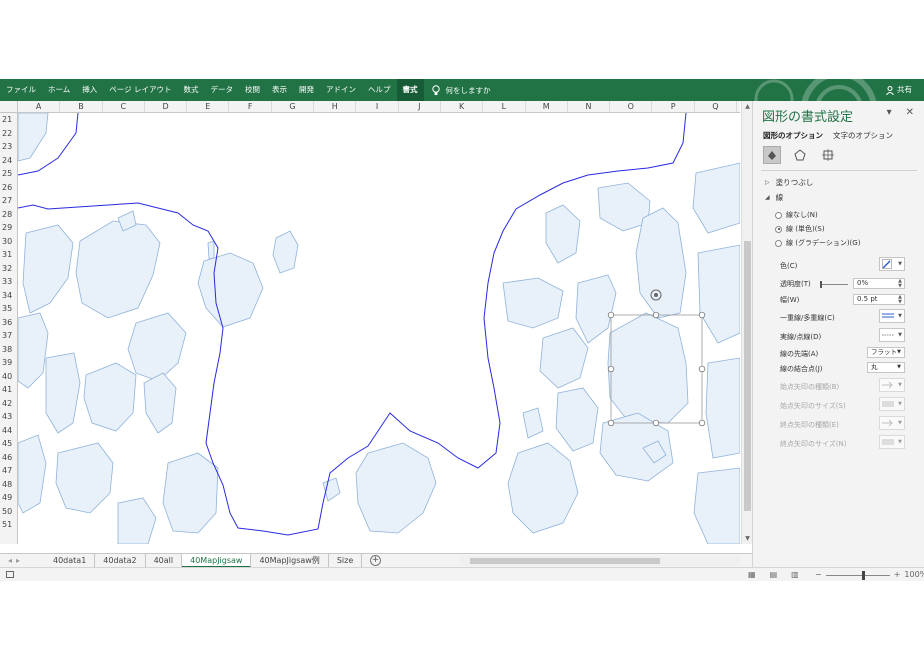  What do you see at coordinates (306, 90) in the screenshot?
I see `tab-developer: 開発` at bounding box center [306, 90].